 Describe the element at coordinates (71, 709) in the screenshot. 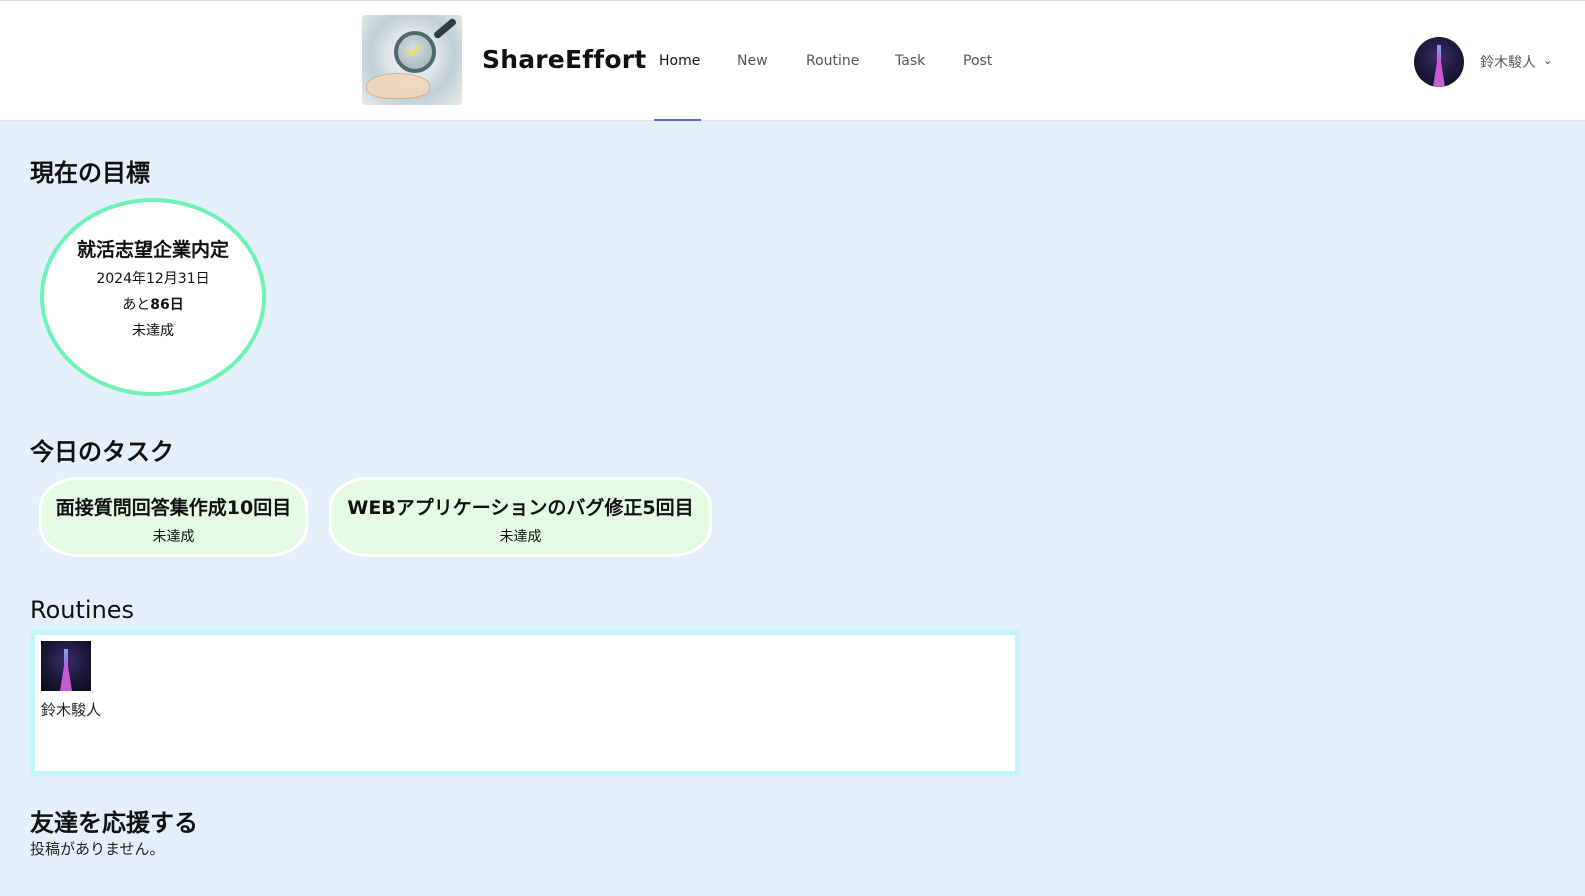

I see `routine-user-name: 鈴木駿人` at that location.